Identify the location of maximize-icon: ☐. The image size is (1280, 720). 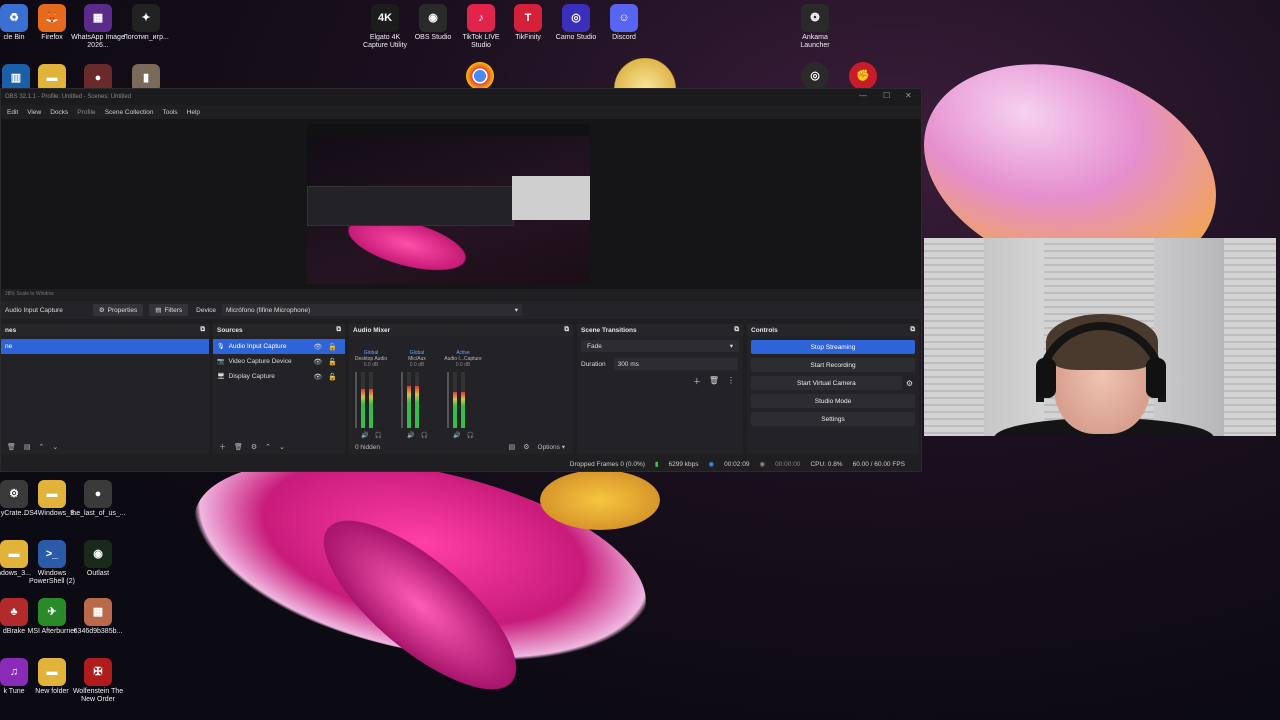
(886, 95).